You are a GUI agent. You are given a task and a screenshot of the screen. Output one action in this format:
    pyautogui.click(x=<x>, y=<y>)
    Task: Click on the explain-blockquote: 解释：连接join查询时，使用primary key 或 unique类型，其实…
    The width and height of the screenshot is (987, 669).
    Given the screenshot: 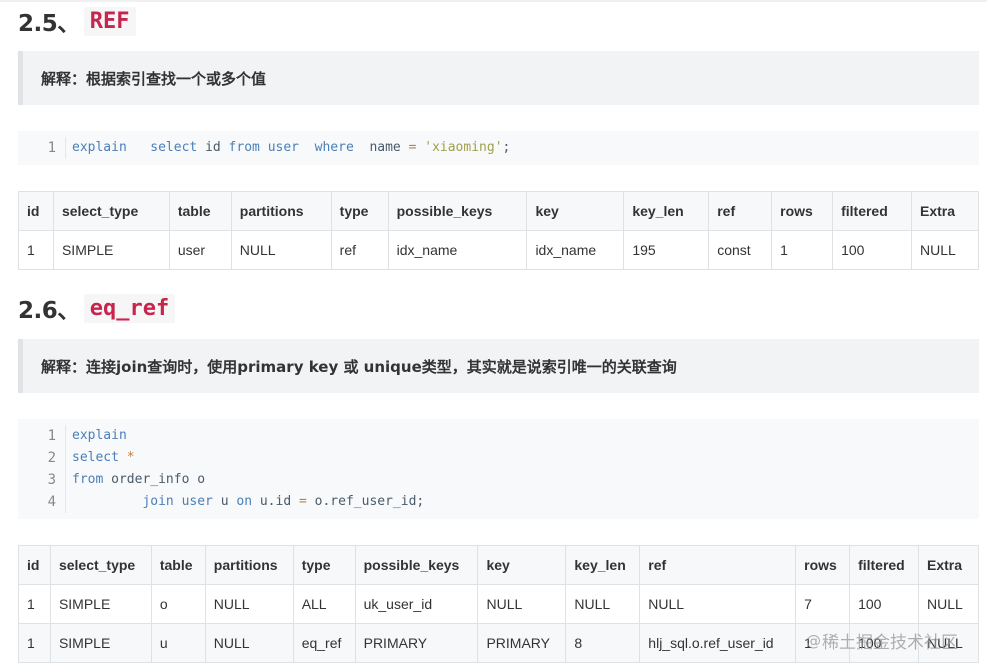 What is the action you would take?
    pyautogui.click(x=498, y=366)
    